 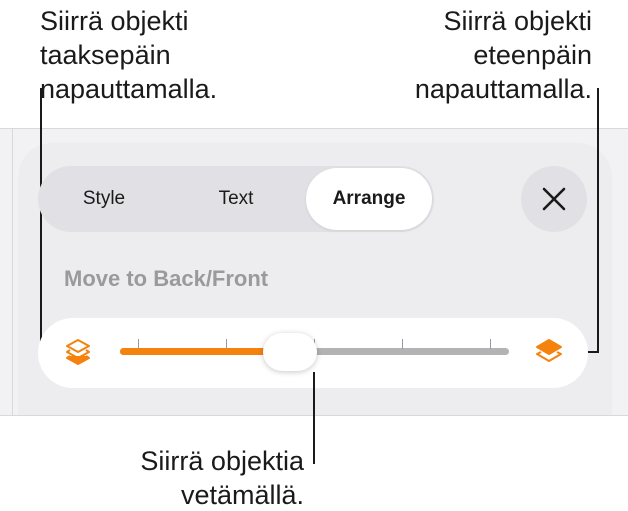 What do you see at coordinates (598, 220) in the screenshot?
I see `leader-line-front-vertical` at bounding box center [598, 220].